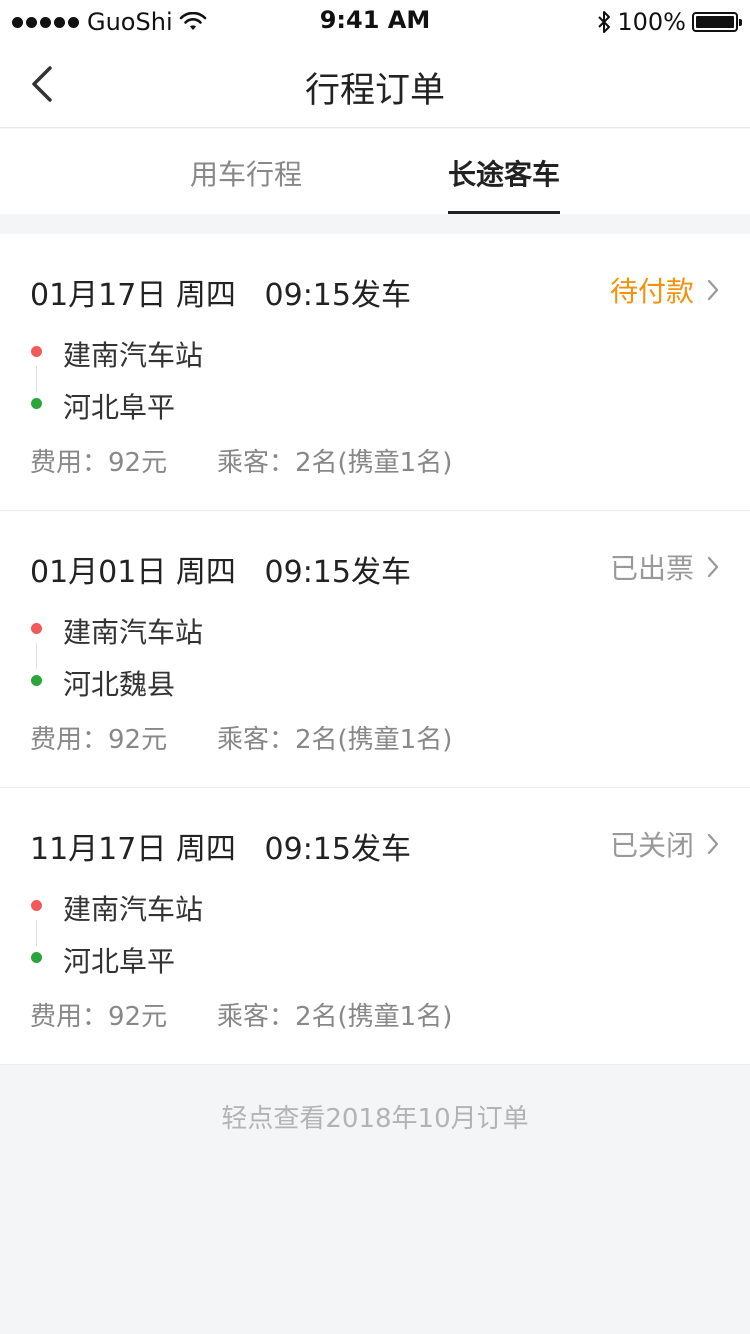 Image resolution: width=750 pixels, height=1334 pixels. What do you see at coordinates (504, 174) in the screenshot?
I see `tab-label: 长途客车` at bounding box center [504, 174].